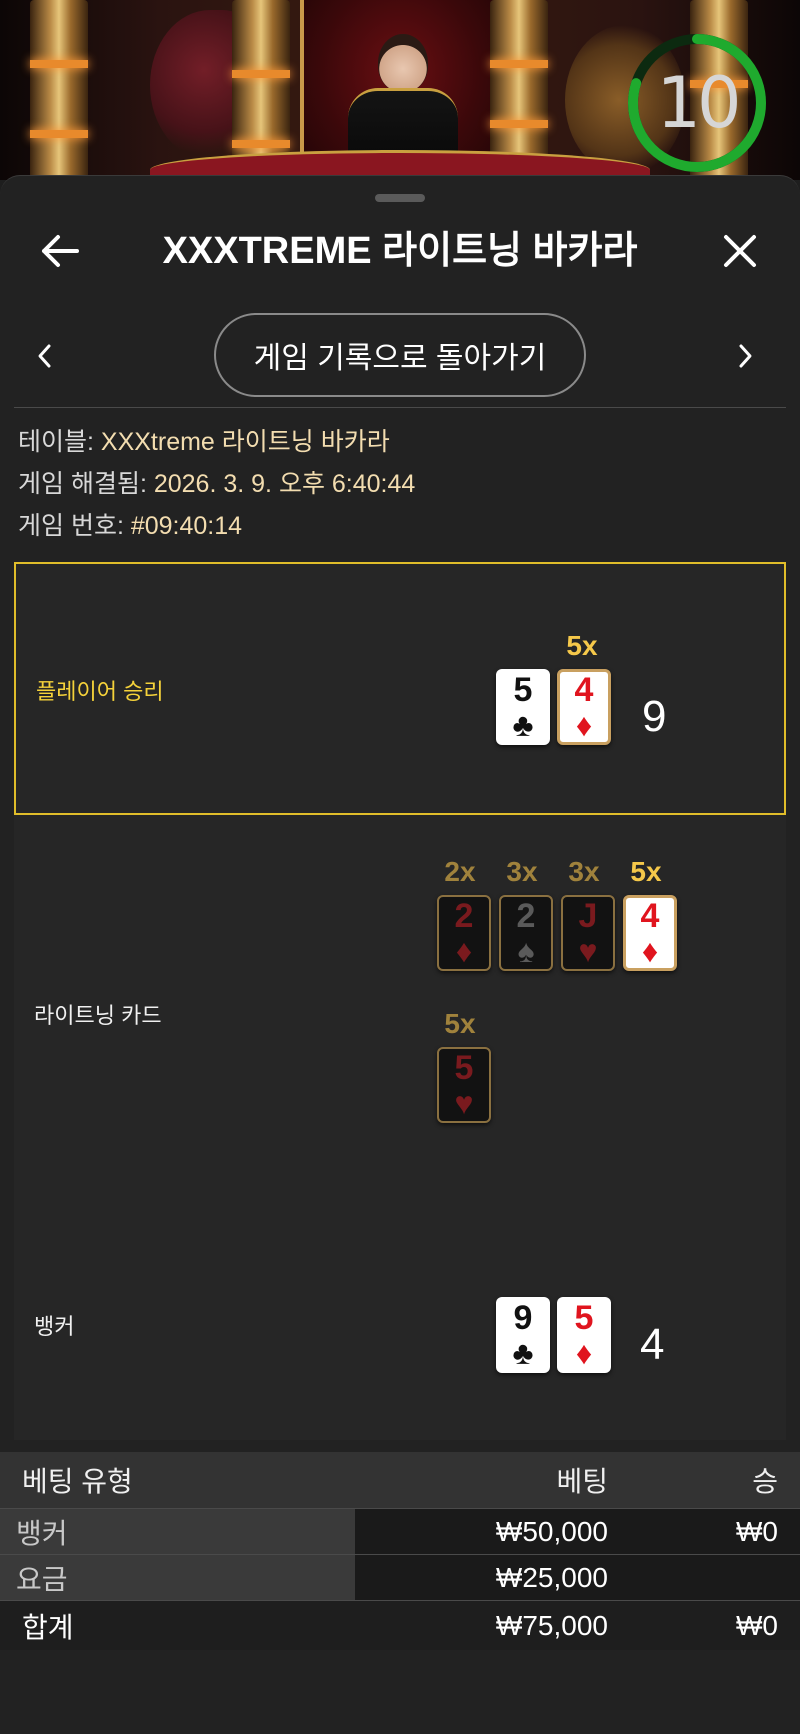 The image size is (800, 1734). I want to click on banker-card: 5 ♦, so click(584, 1335).